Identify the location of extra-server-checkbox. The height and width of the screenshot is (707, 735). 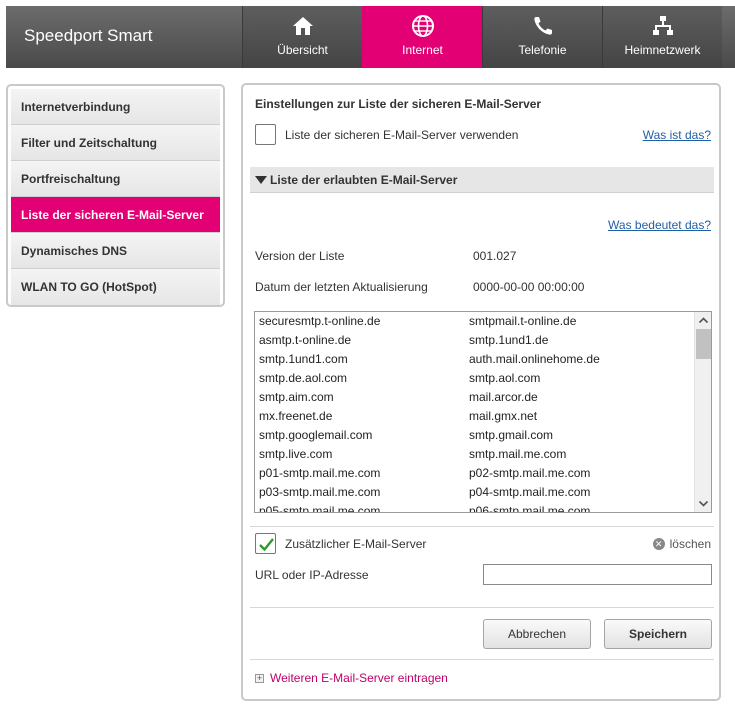
(265, 543).